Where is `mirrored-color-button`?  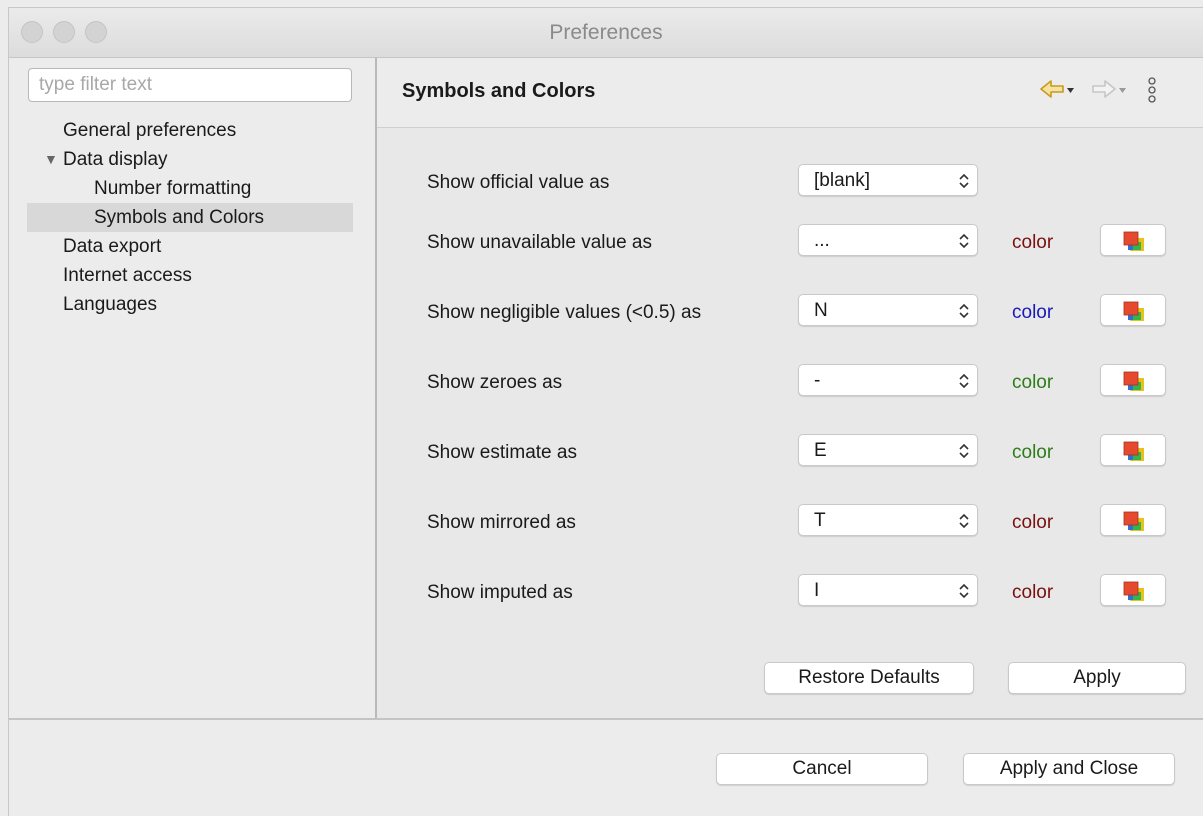 mirrored-color-button is located at coordinates (1133, 520).